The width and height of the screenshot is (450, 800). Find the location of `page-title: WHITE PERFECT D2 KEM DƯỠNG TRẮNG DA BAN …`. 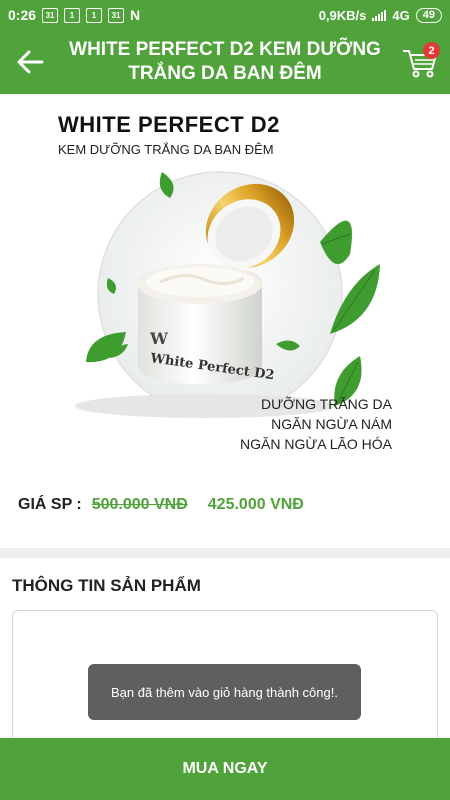

page-title: WHITE PERFECT D2 KEM DƯỠNG TRẮNG DA BAN … is located at coordinates (225, 61).